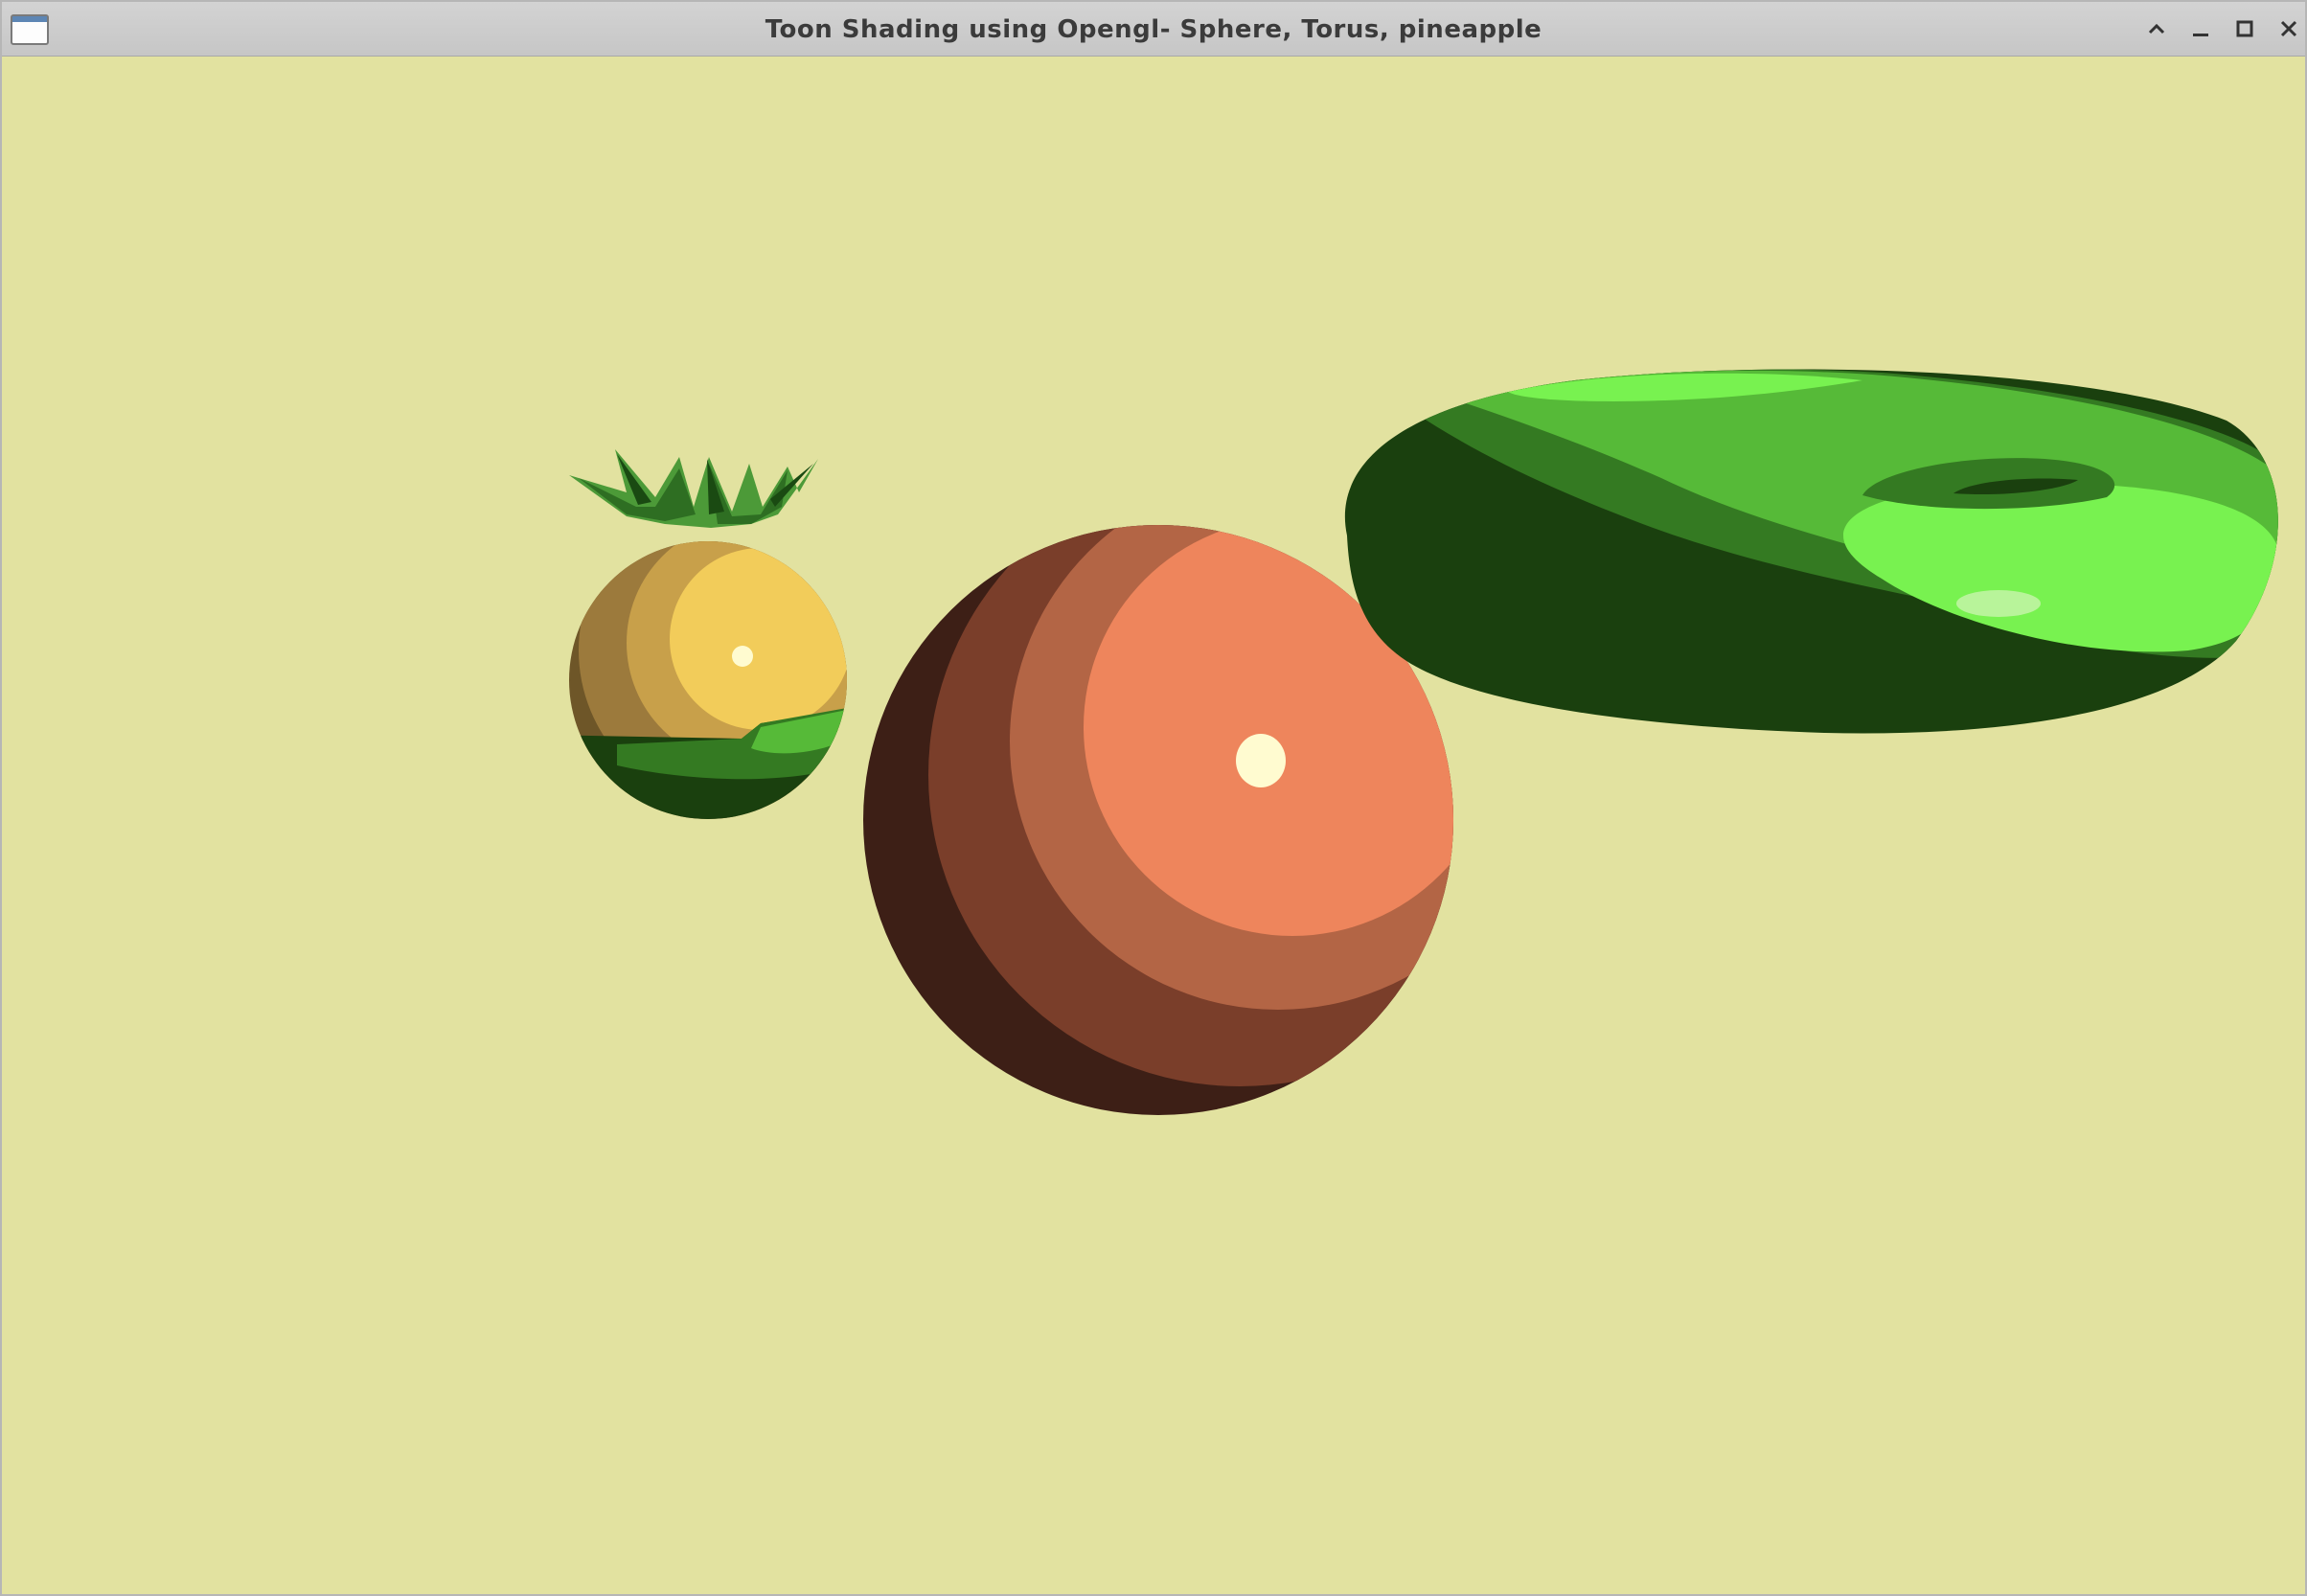 Image resolution: width=2307 pixels, height=1596 pixels. I want to click on chevron-up-icon, so click(2156, 28).